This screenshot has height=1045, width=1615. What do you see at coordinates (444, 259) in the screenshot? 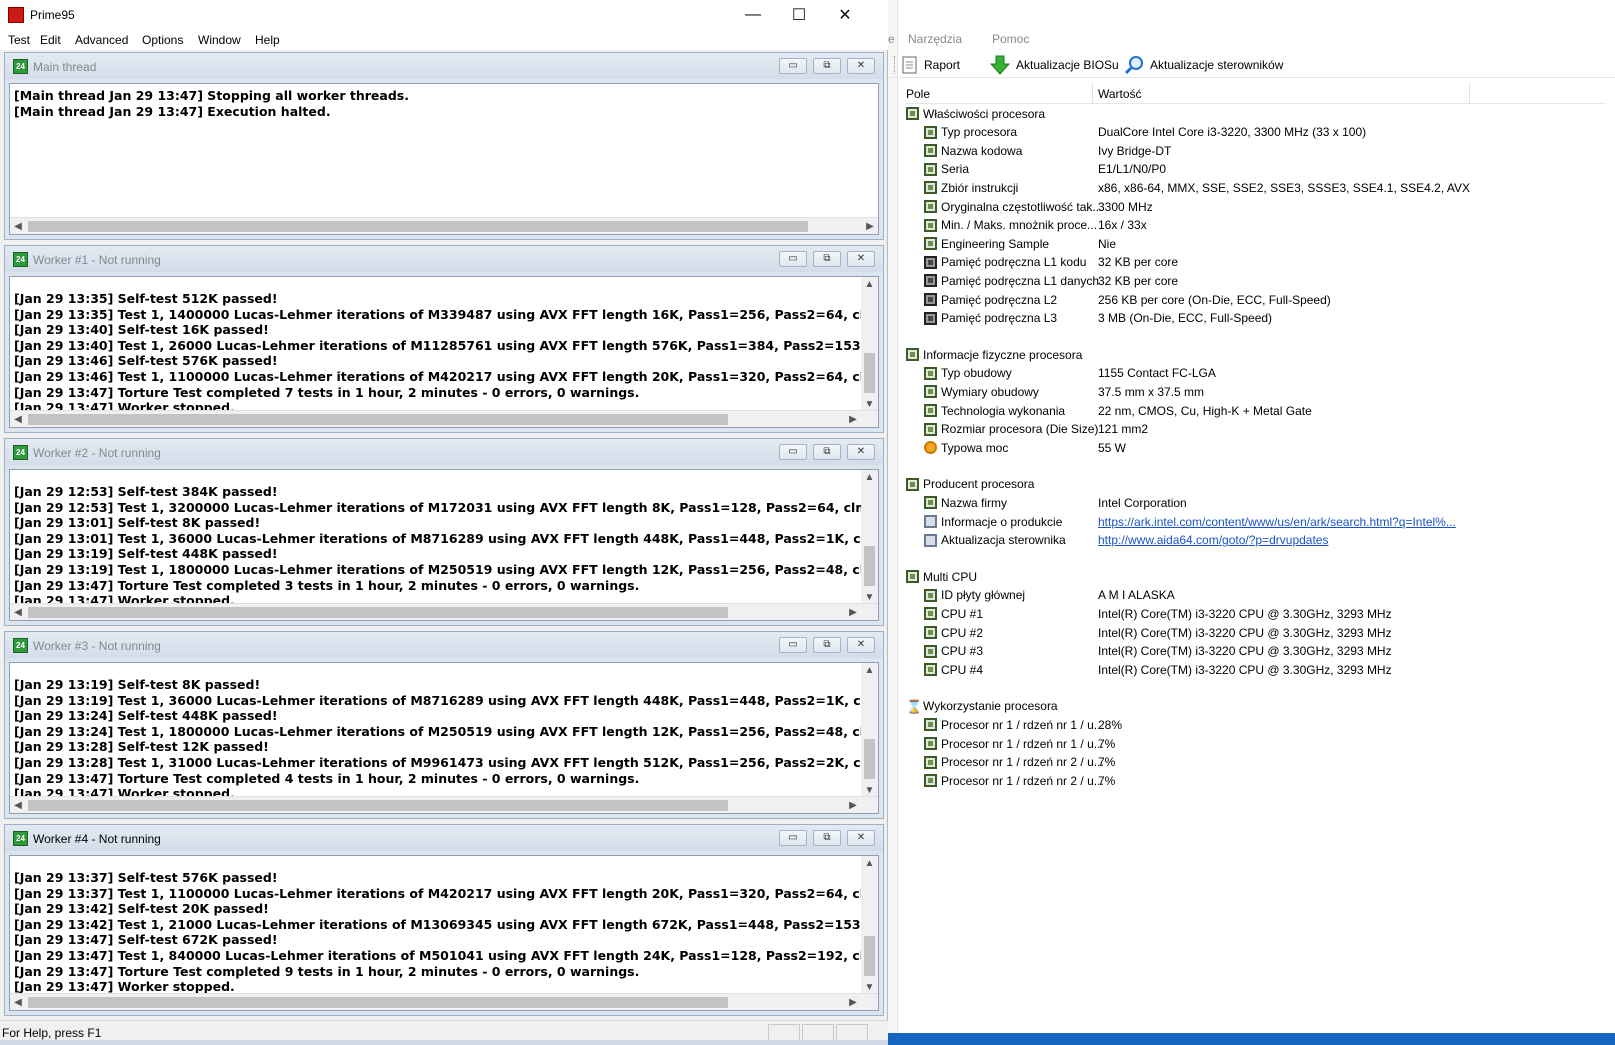
I see `child-title-bar: 24 Worker #1 - Not running ▭ ⧉ ✕` at bounding box center [444, 259].